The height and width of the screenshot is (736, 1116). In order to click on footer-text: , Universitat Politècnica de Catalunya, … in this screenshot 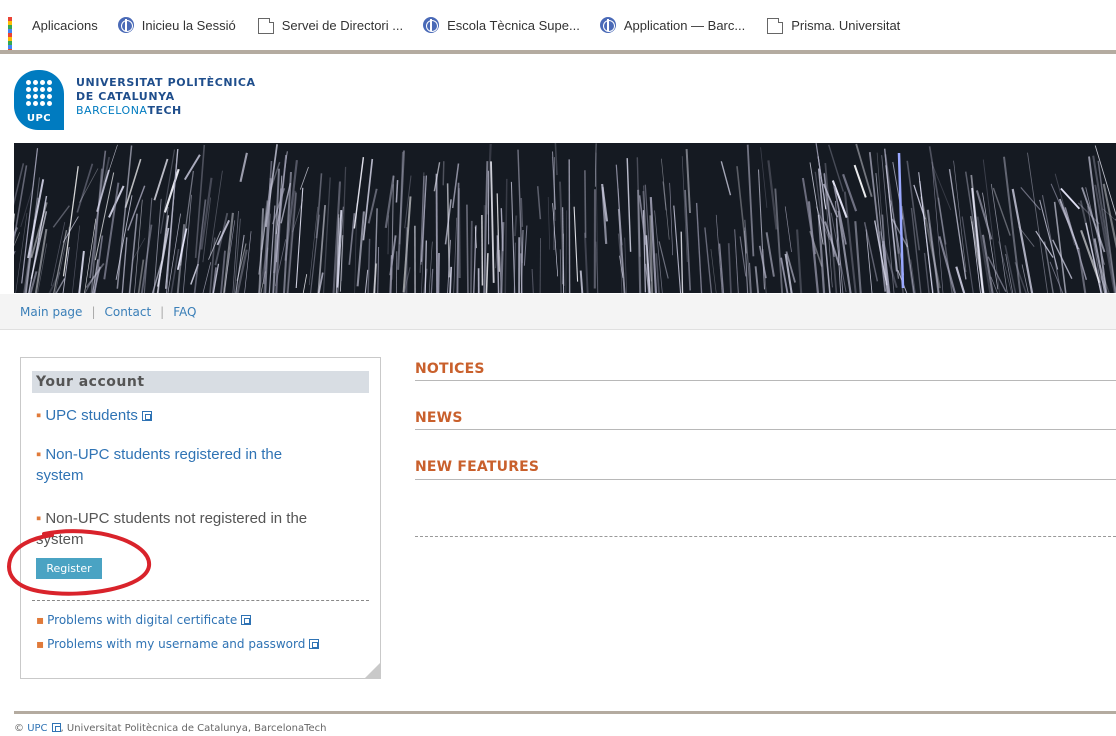, I will do `click(193, 728)`.